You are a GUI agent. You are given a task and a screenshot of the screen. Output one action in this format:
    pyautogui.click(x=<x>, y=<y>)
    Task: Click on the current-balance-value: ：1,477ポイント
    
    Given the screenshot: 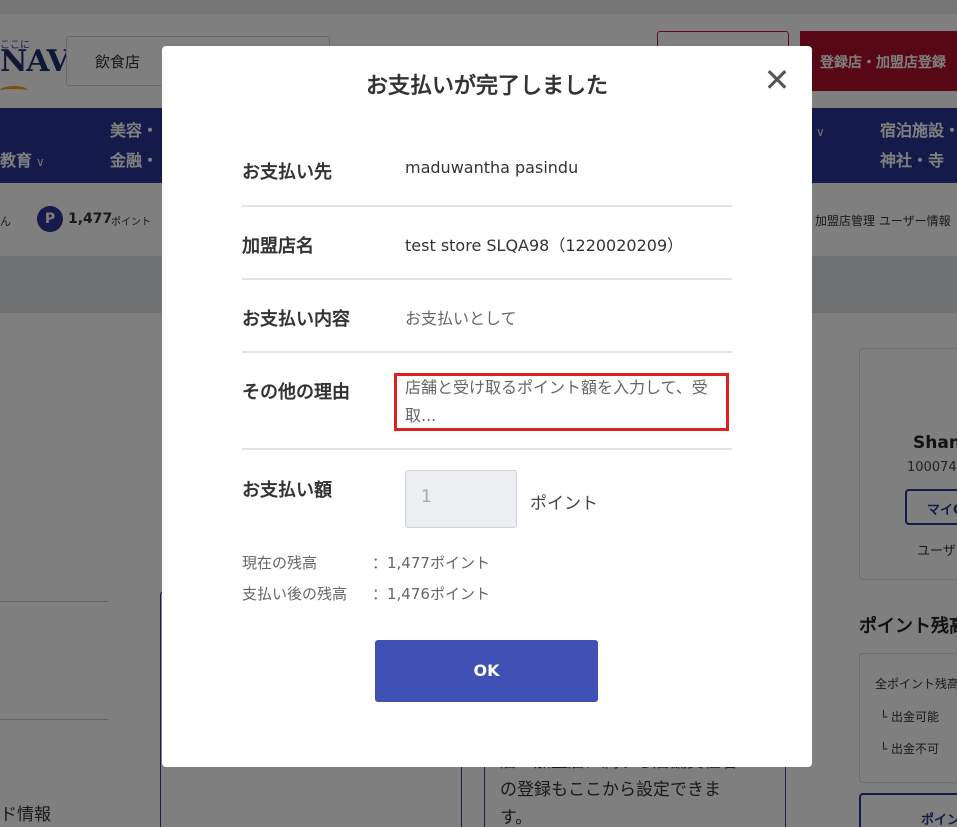 What is the action you would take?
    pyautogui.click(x=431, y=563)
    